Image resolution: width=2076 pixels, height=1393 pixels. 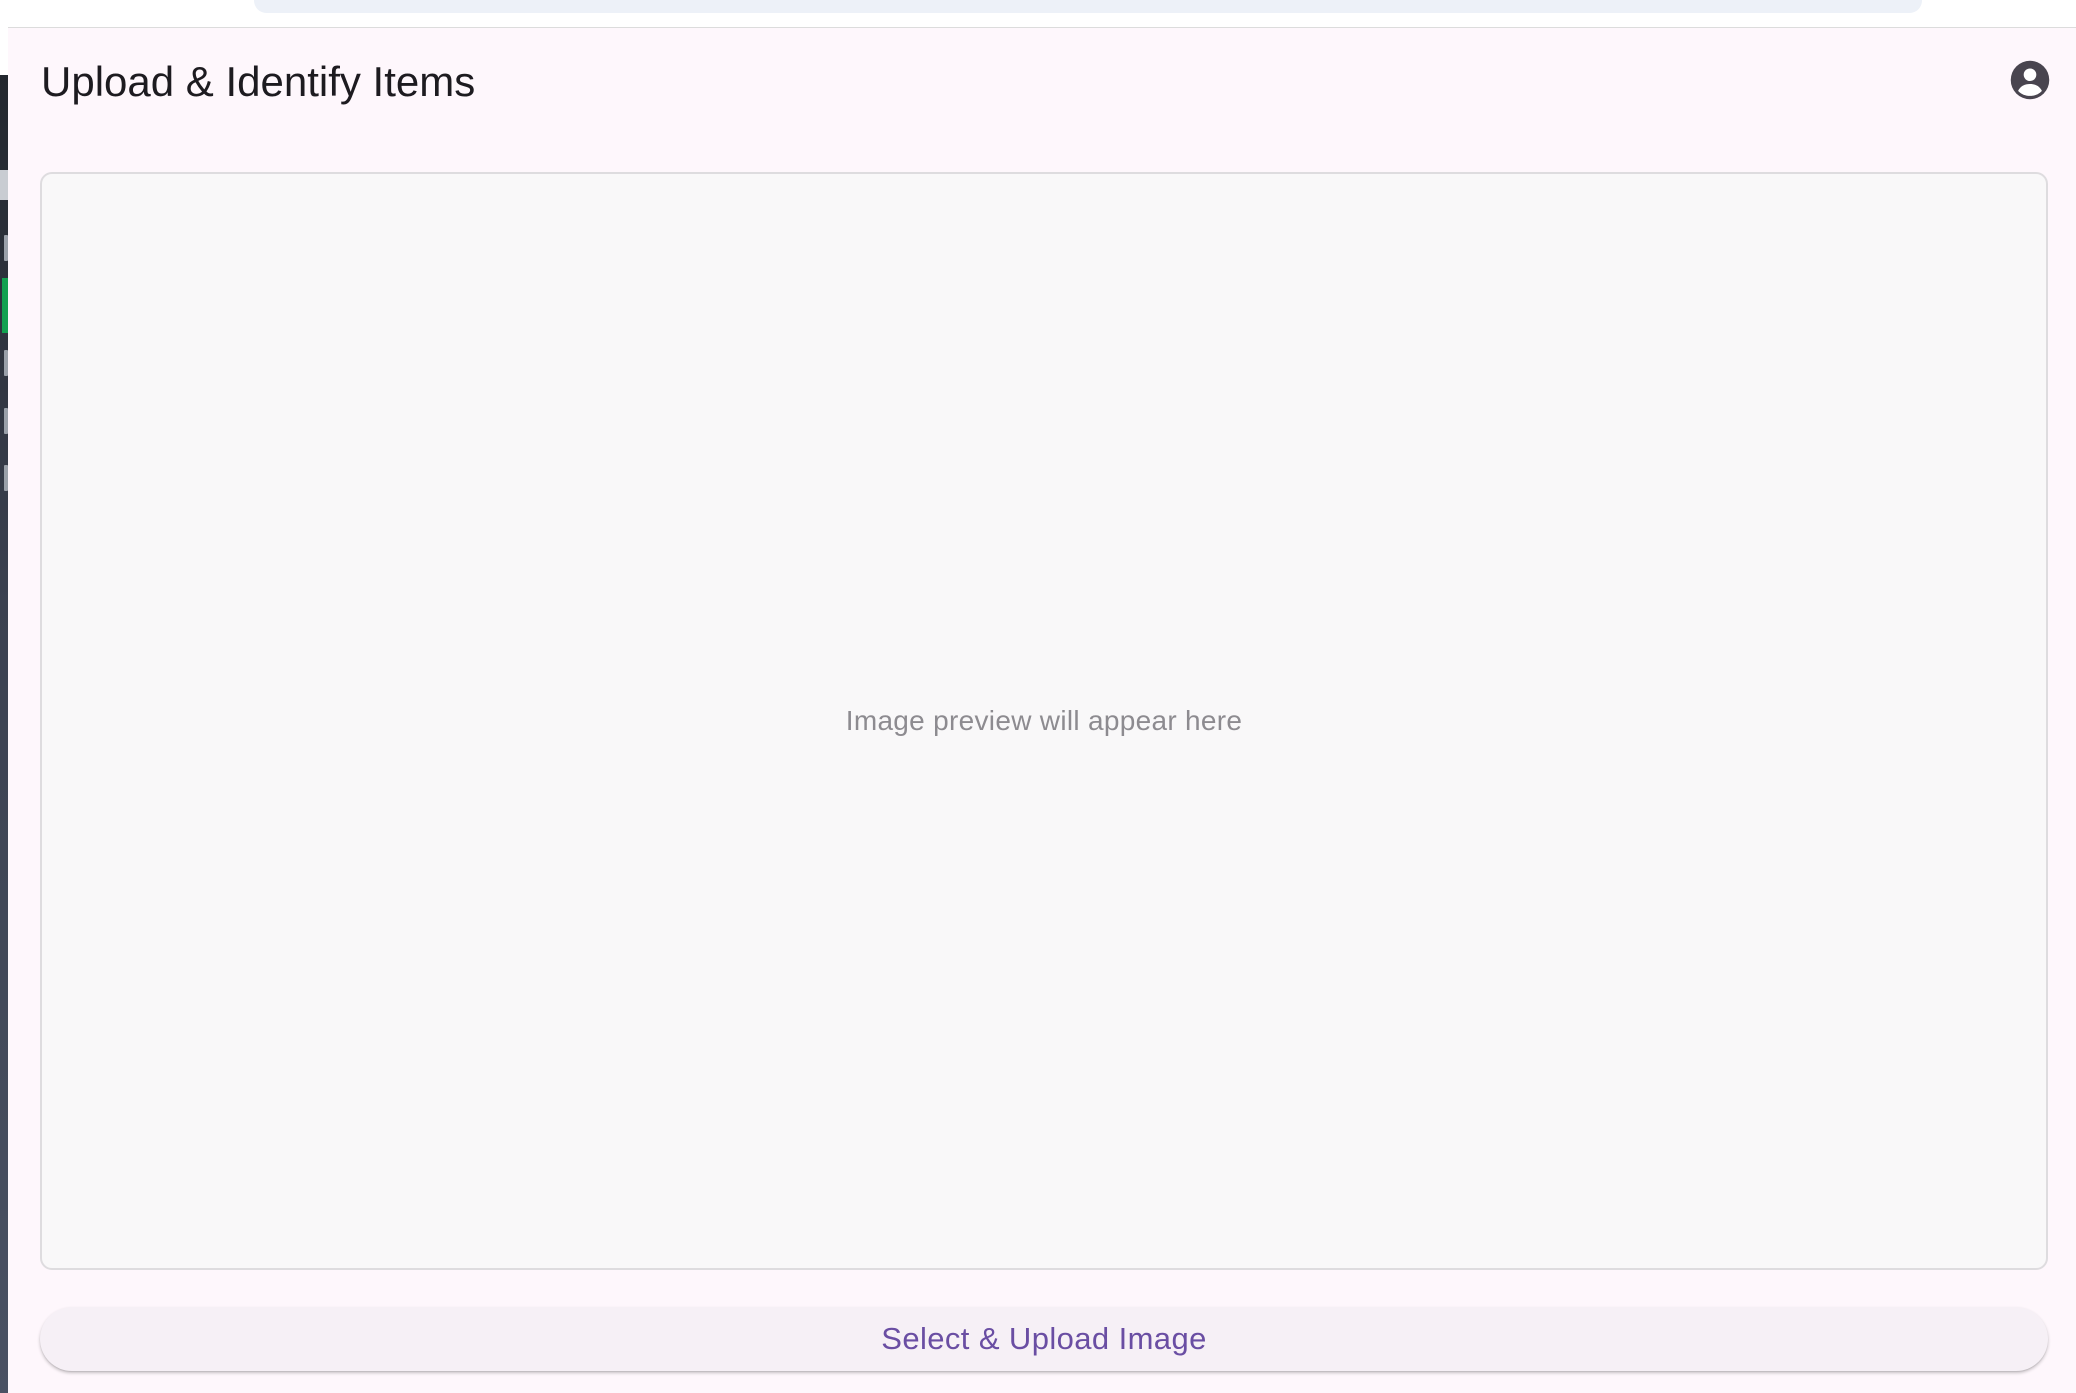 I want to click on select-upload-image-button: Select & Upload Image, so click(x=1044, y=1339).